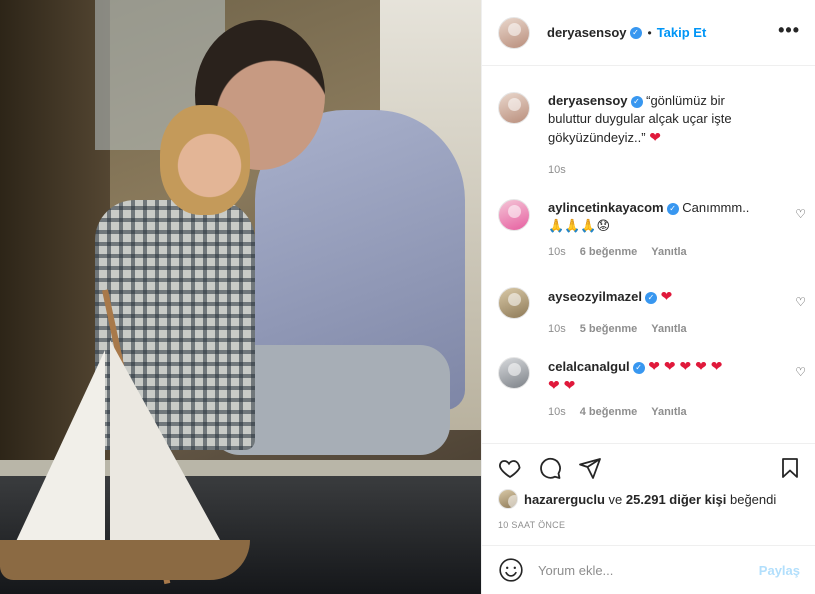  Describe the element at coordinates (682, 32) in the screenshot. I see `follow-button: Takip Et` at that location.